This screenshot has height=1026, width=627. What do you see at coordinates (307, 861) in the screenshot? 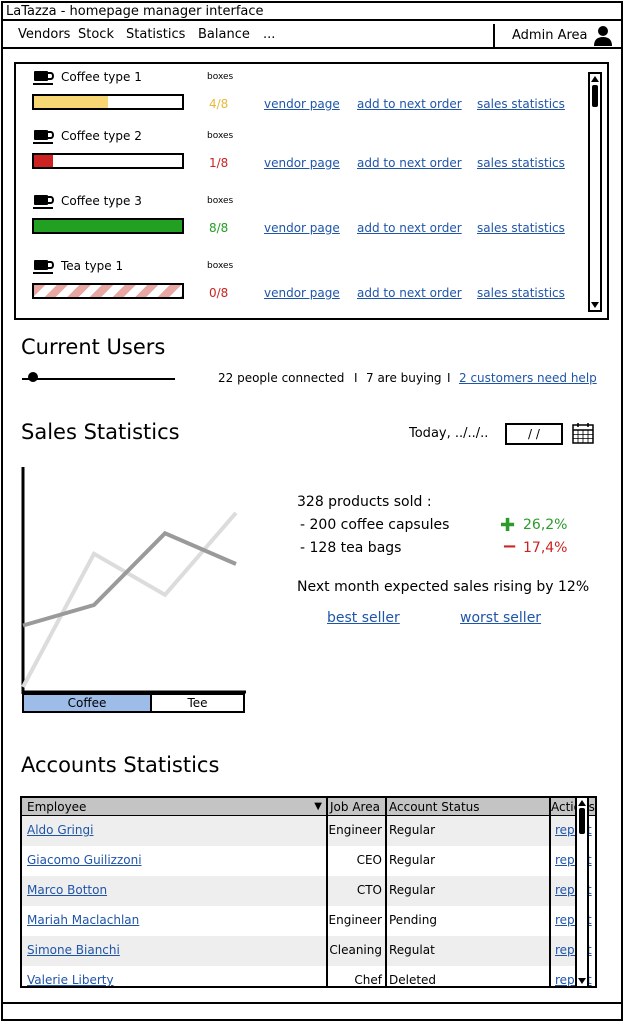
I see `table-row: Giacomo Guilizzoni CEO Regular report` at bounding box center [307, 861].